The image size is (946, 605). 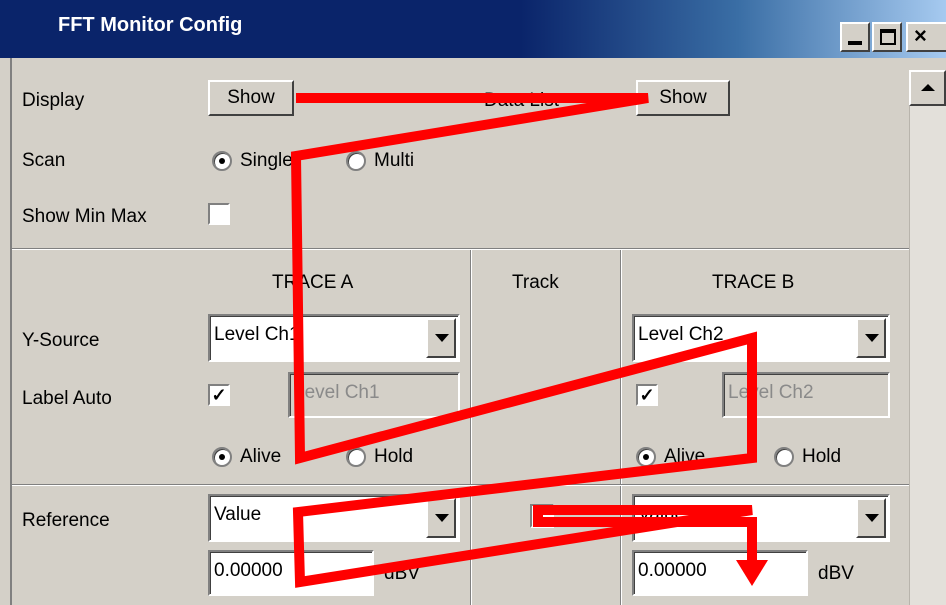 What do you see at coordinates (647, 395) in the screenshot?
I see `trace-b-label-auto-checkbox: ✓` at bounding box center [647, 395].